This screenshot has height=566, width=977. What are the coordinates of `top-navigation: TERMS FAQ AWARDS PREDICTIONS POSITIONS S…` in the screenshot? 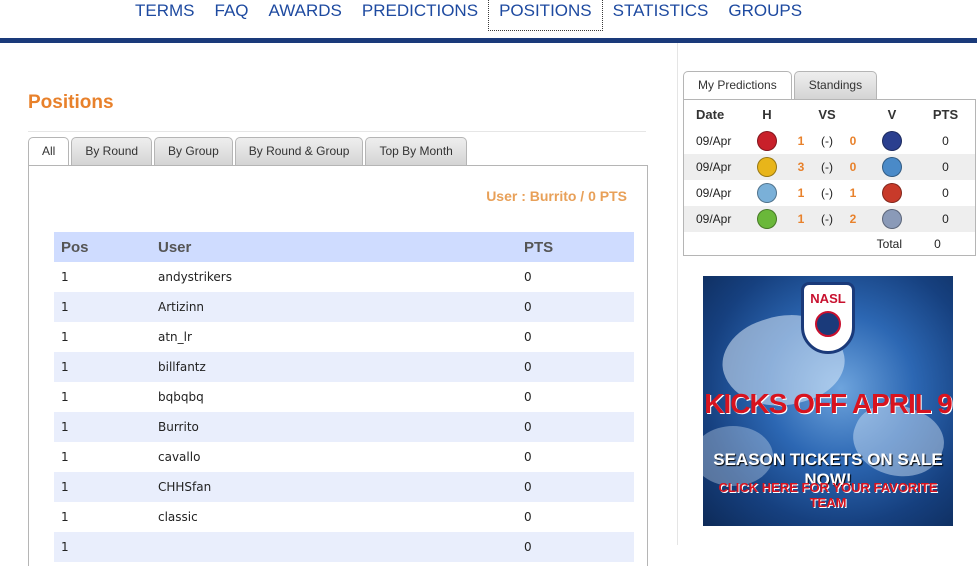 It's located at (488, 21).